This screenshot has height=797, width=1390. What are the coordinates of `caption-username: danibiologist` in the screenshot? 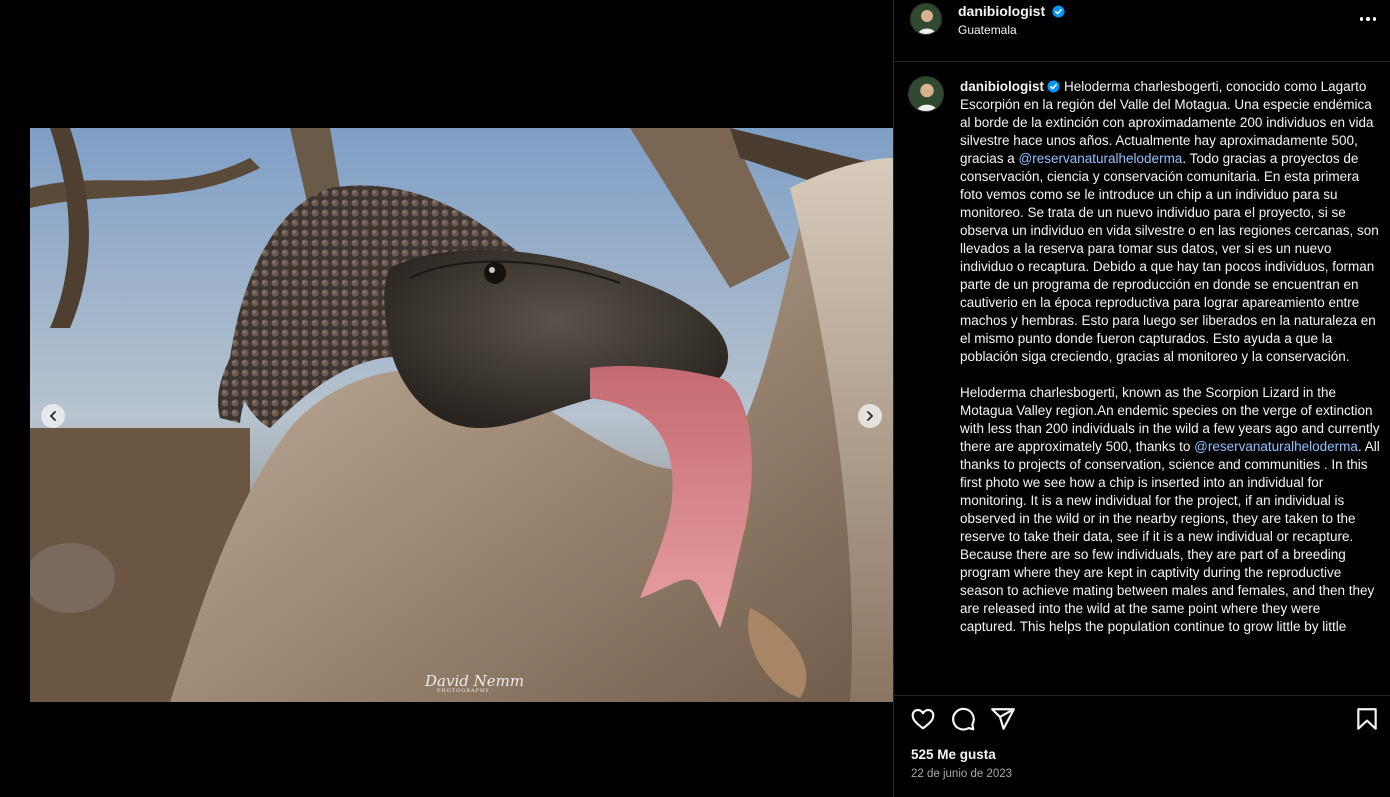 It's located at (1010, 86).